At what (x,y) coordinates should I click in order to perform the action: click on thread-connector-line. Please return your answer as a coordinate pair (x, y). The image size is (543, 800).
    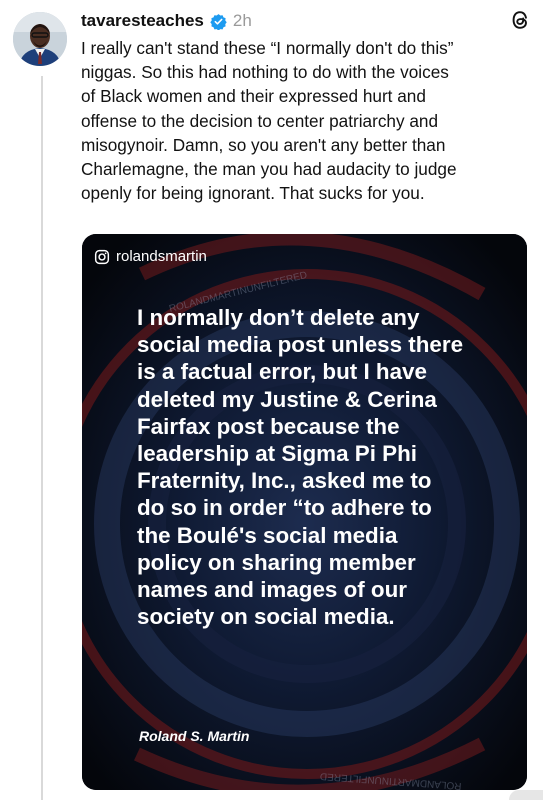
    Looking at the image, I should click on (42, 438).